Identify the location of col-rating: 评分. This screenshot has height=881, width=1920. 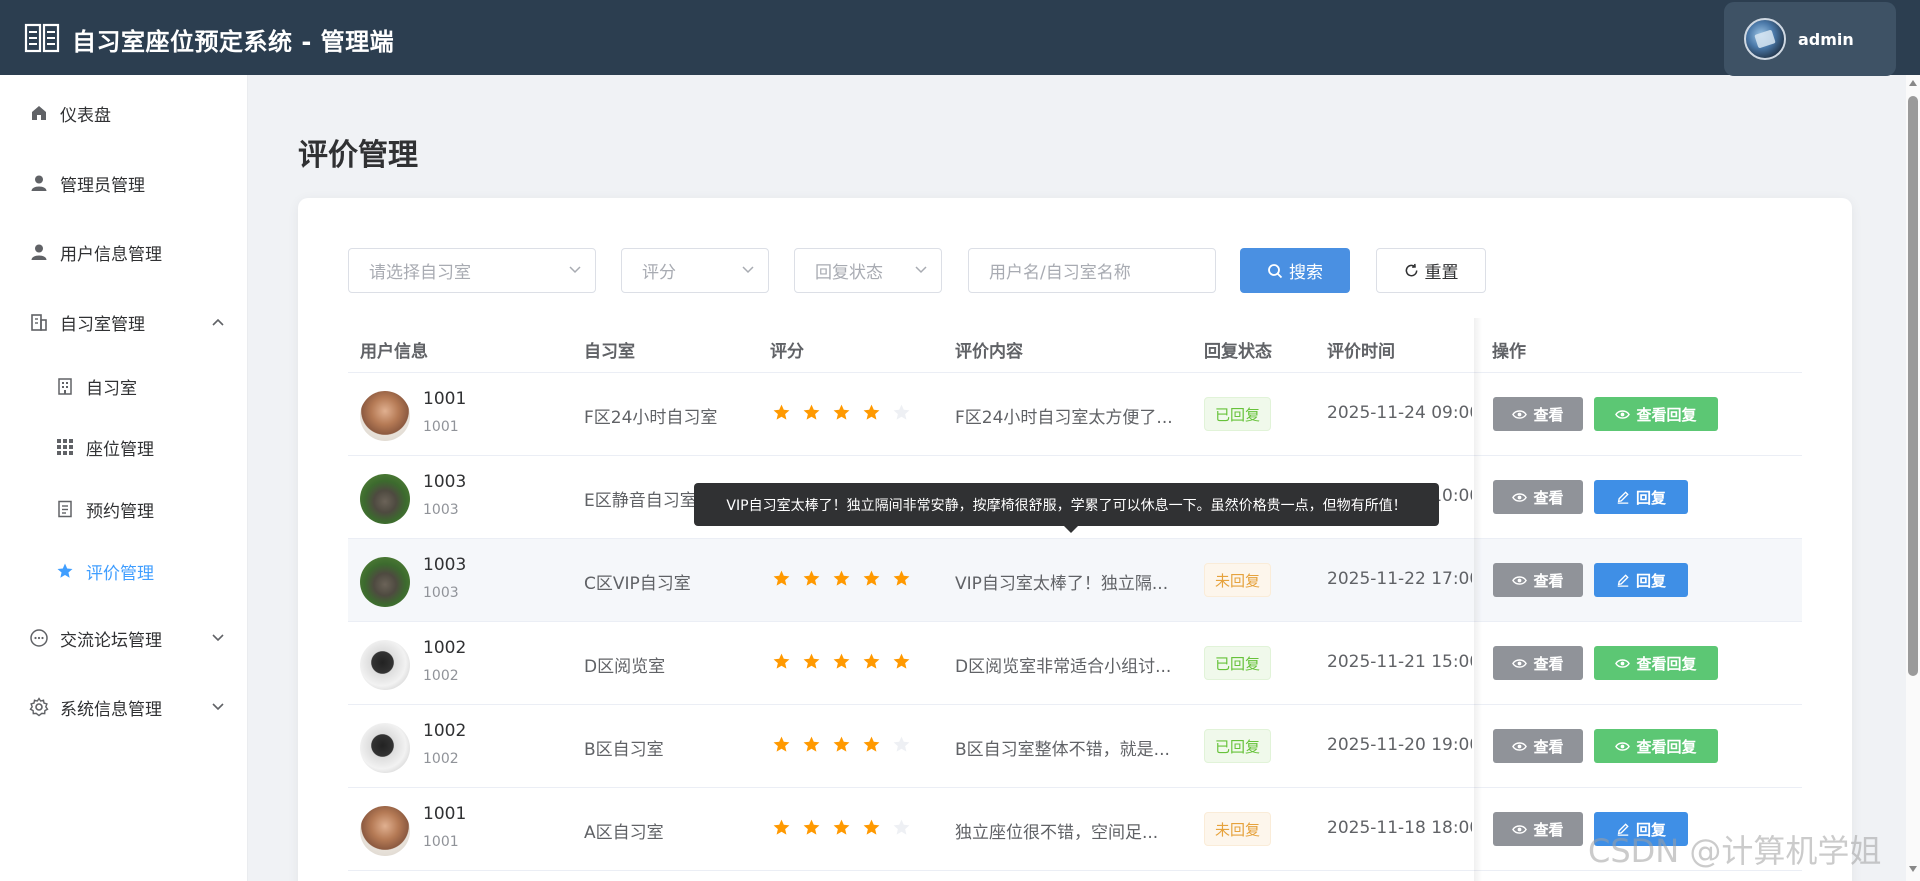
(787, 352).